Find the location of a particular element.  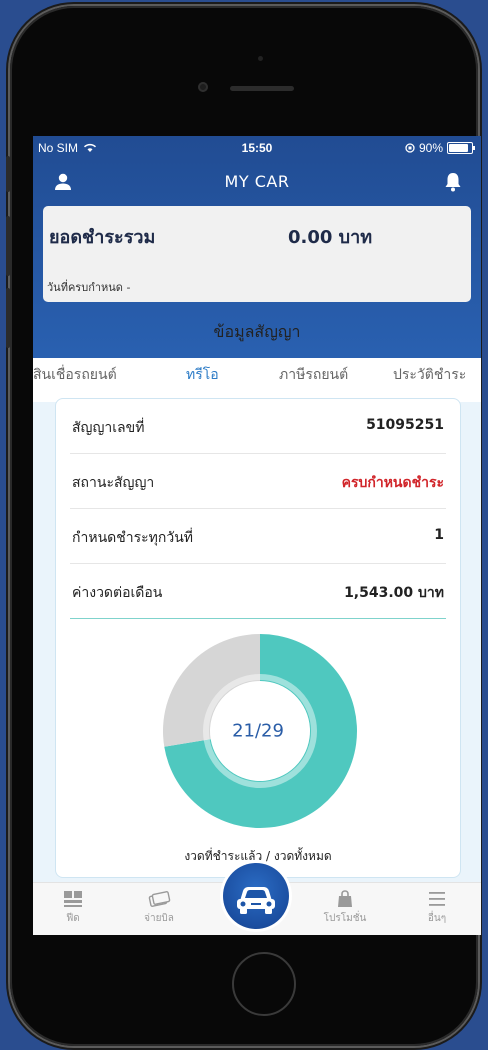

page-title: MY CAR is located at coordinates (257, 181).